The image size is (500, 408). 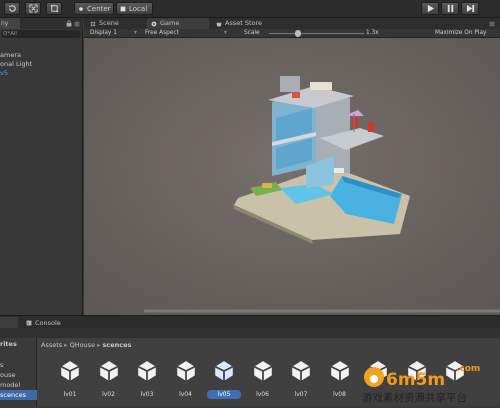 I want to click on step-icon, so click(x=470, y=8).